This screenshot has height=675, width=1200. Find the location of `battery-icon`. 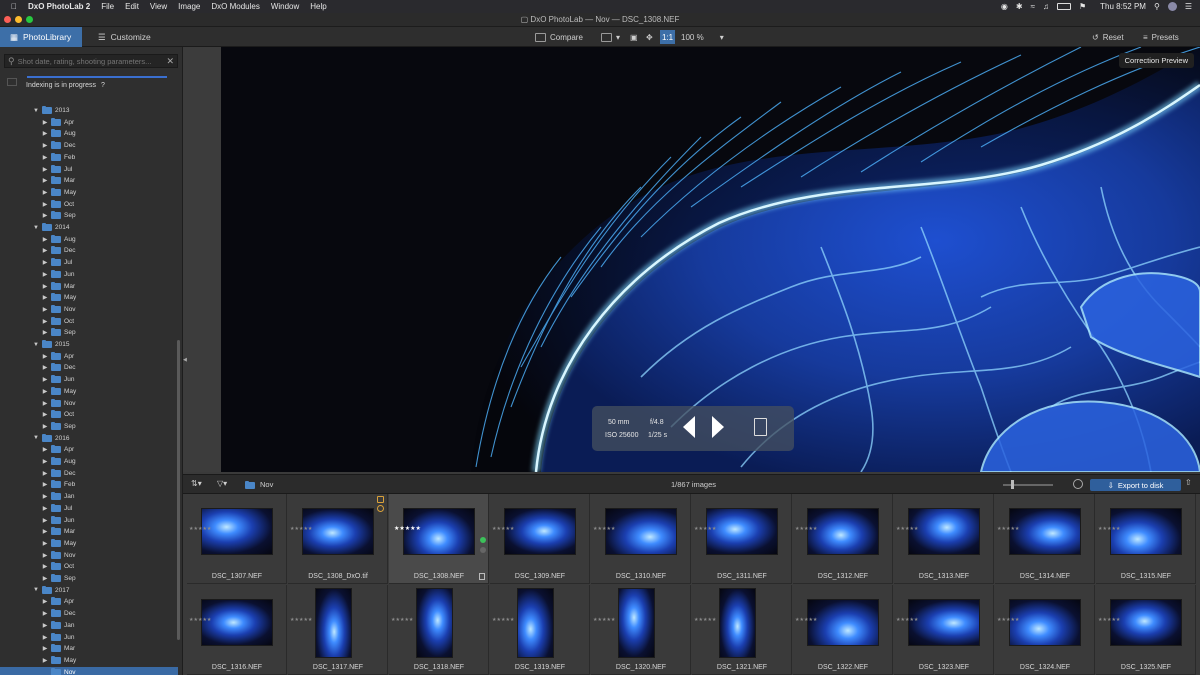

battery-icon is located at coordinates (1063, 6).